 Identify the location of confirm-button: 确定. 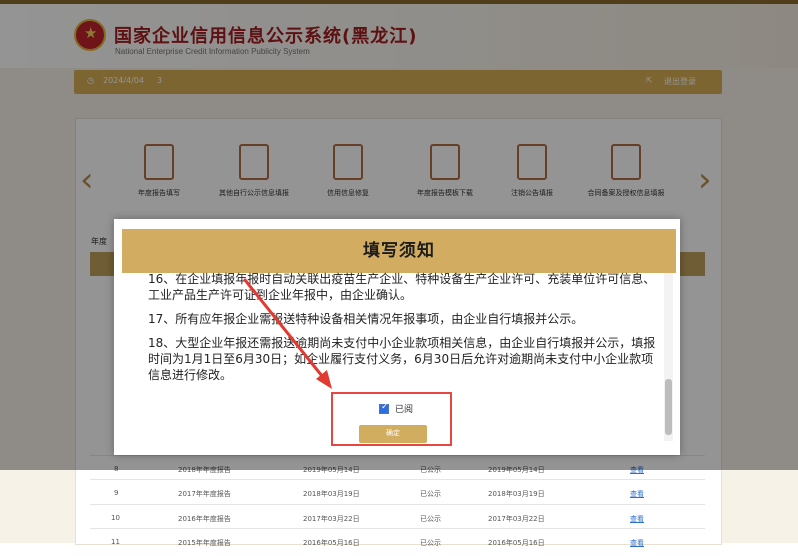
(393, 434).